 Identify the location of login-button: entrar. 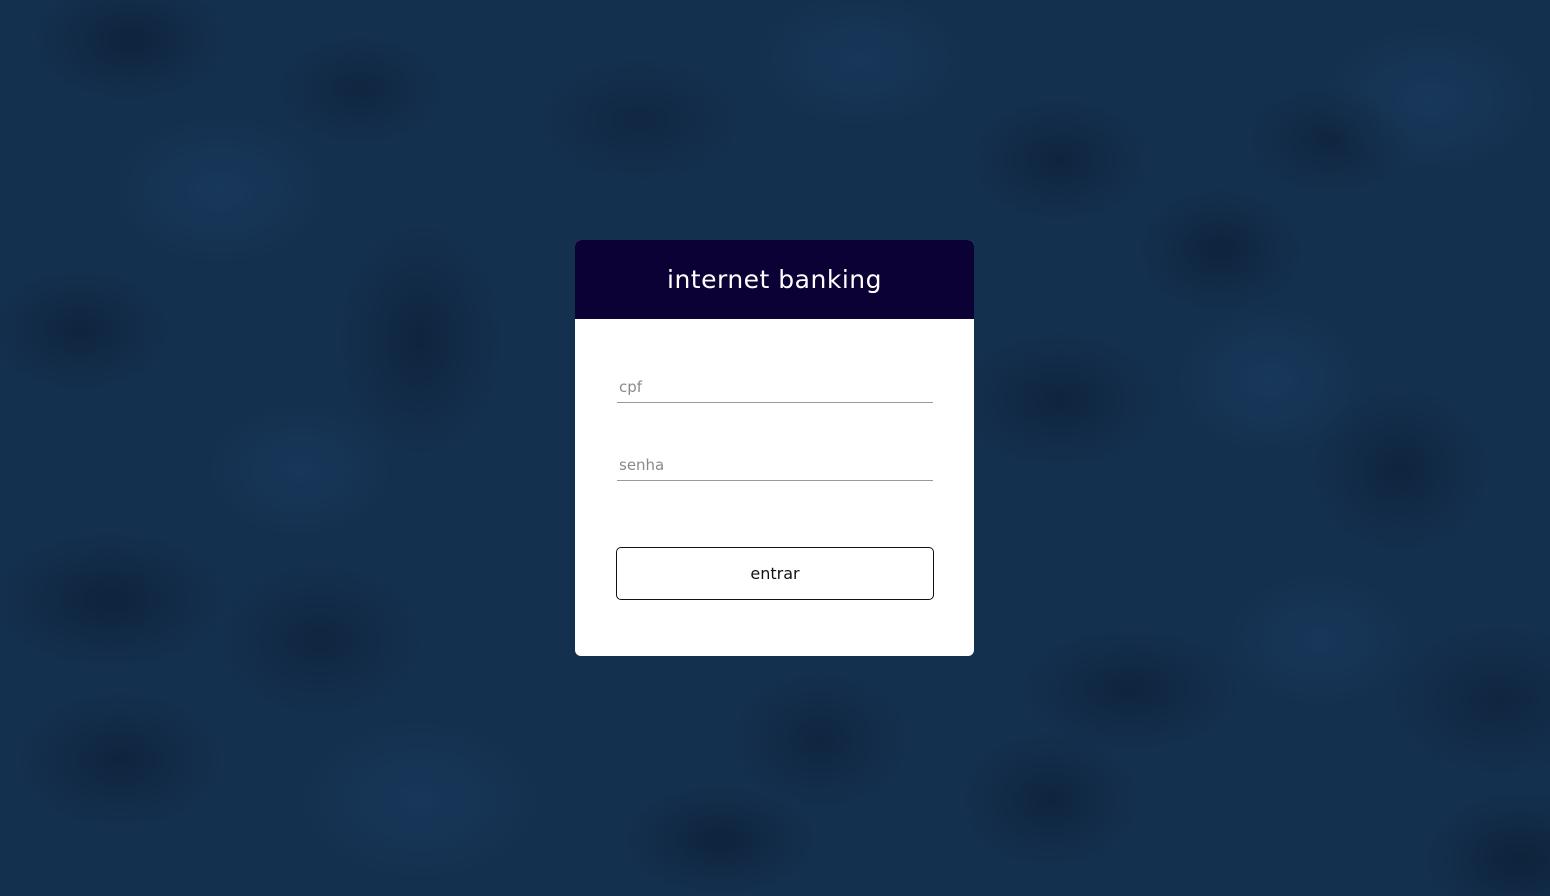
(775, 573).